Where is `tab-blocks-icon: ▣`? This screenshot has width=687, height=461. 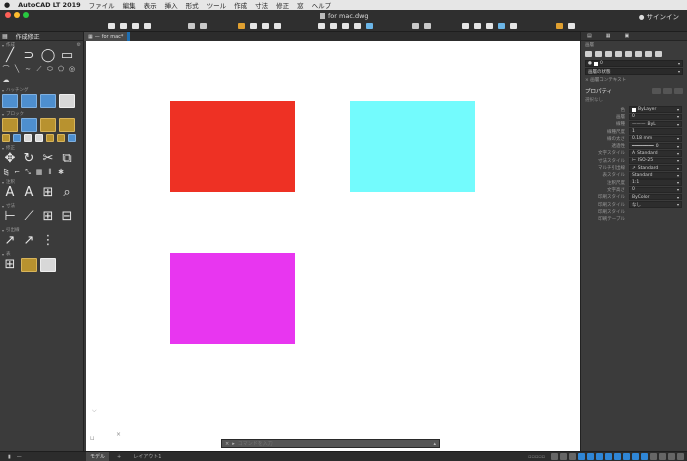
tab-blocks-icon: ▣ is located at coordinates (626, 36).